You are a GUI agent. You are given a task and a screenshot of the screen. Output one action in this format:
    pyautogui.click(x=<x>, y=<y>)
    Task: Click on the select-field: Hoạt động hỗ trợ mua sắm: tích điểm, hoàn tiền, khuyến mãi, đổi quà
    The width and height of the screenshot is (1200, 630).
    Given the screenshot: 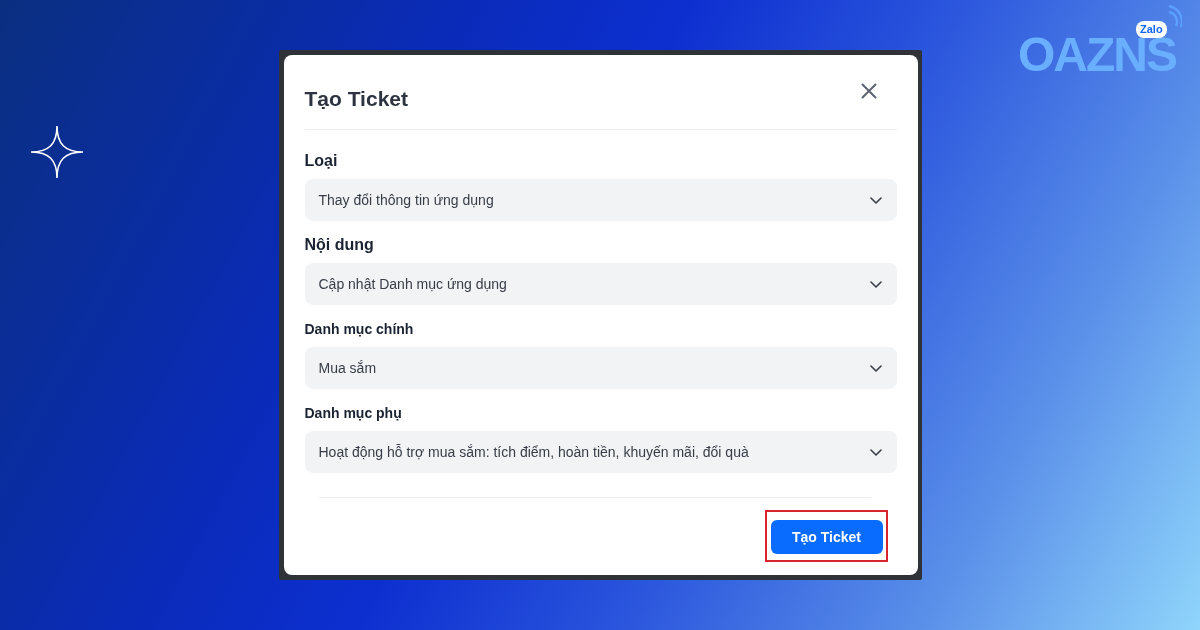 What is the action you would take?
    pyautogui.click(x=600, y=452)
    